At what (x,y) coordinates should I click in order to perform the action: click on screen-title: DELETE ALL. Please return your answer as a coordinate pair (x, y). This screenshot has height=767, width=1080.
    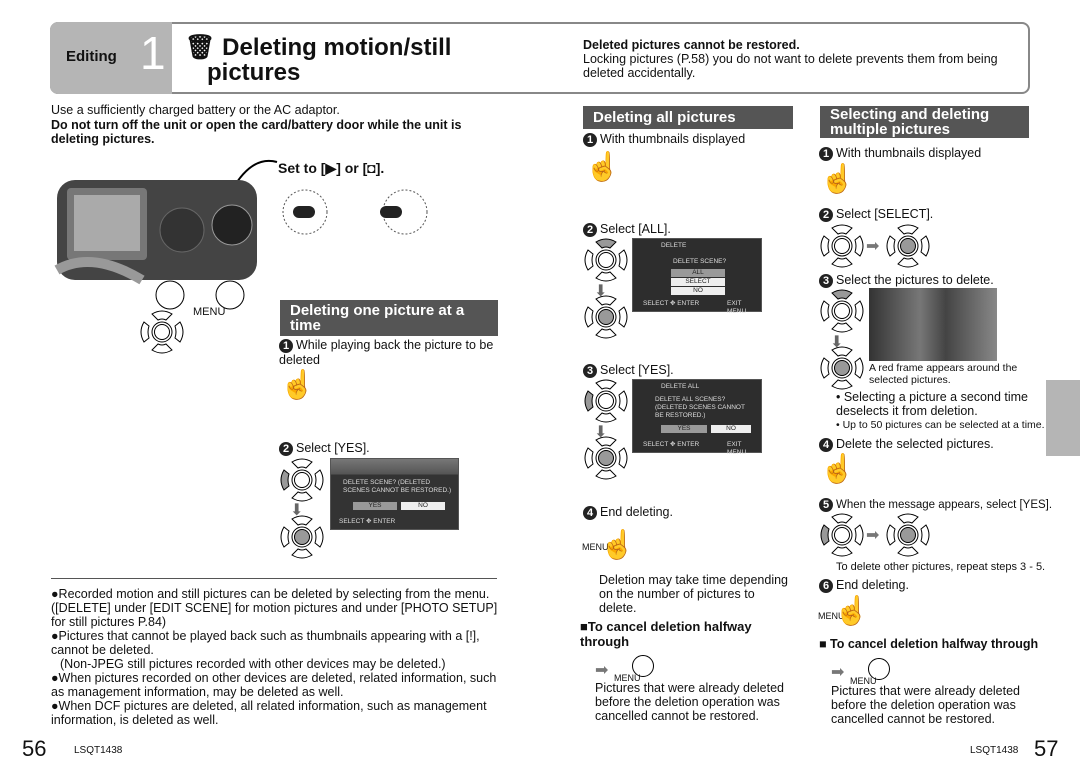
    Looking at the image, I should click on (680, 386).